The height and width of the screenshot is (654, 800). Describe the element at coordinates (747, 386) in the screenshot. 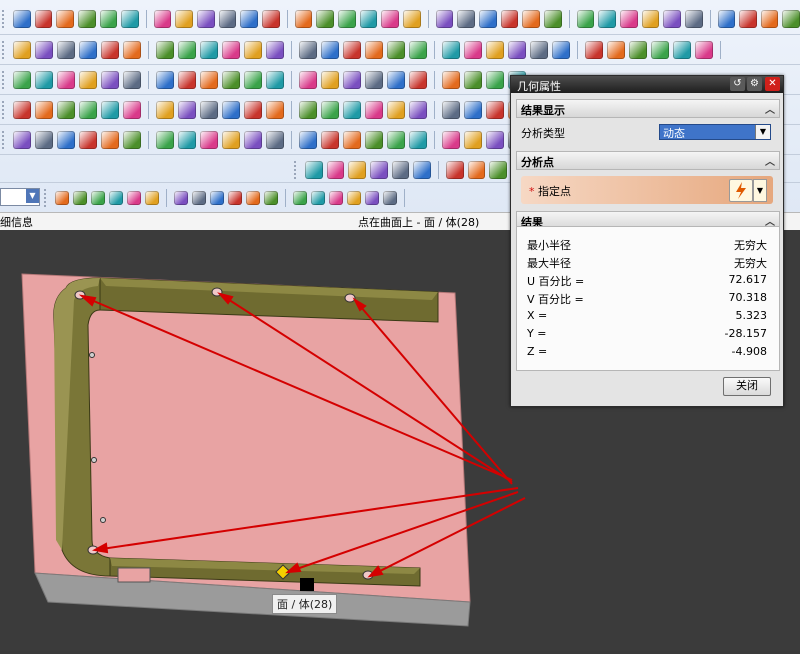

I see `close-button: 关闭` at that location.